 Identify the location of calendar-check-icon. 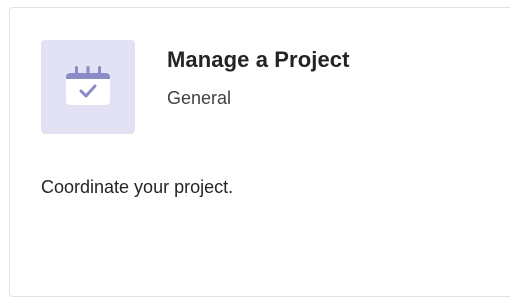
(88, 87).